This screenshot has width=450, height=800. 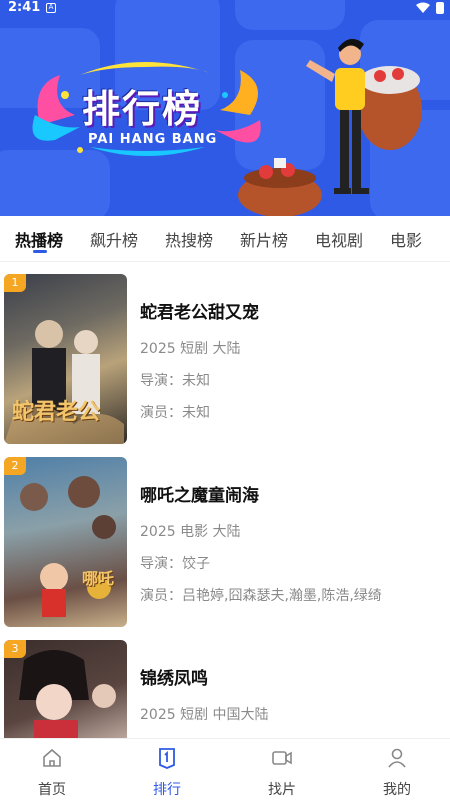 I want to click on poster-image: 1 蛇君老公, so click(x=65, y=359).